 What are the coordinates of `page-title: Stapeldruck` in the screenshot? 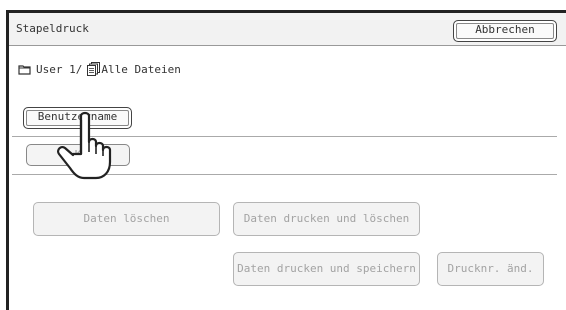 It's located at (52, 28).